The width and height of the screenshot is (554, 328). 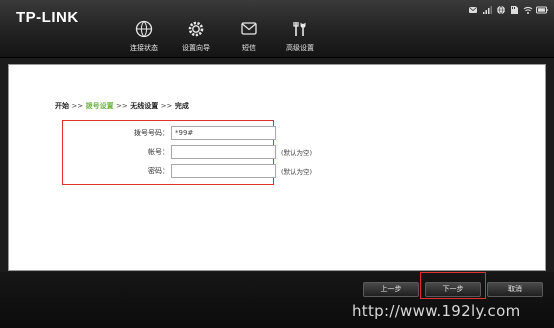 What do you see at coordinates (196, 48) in the screenshot?
I see `nav-label: 设置向导` at bounding box center [196, 48].